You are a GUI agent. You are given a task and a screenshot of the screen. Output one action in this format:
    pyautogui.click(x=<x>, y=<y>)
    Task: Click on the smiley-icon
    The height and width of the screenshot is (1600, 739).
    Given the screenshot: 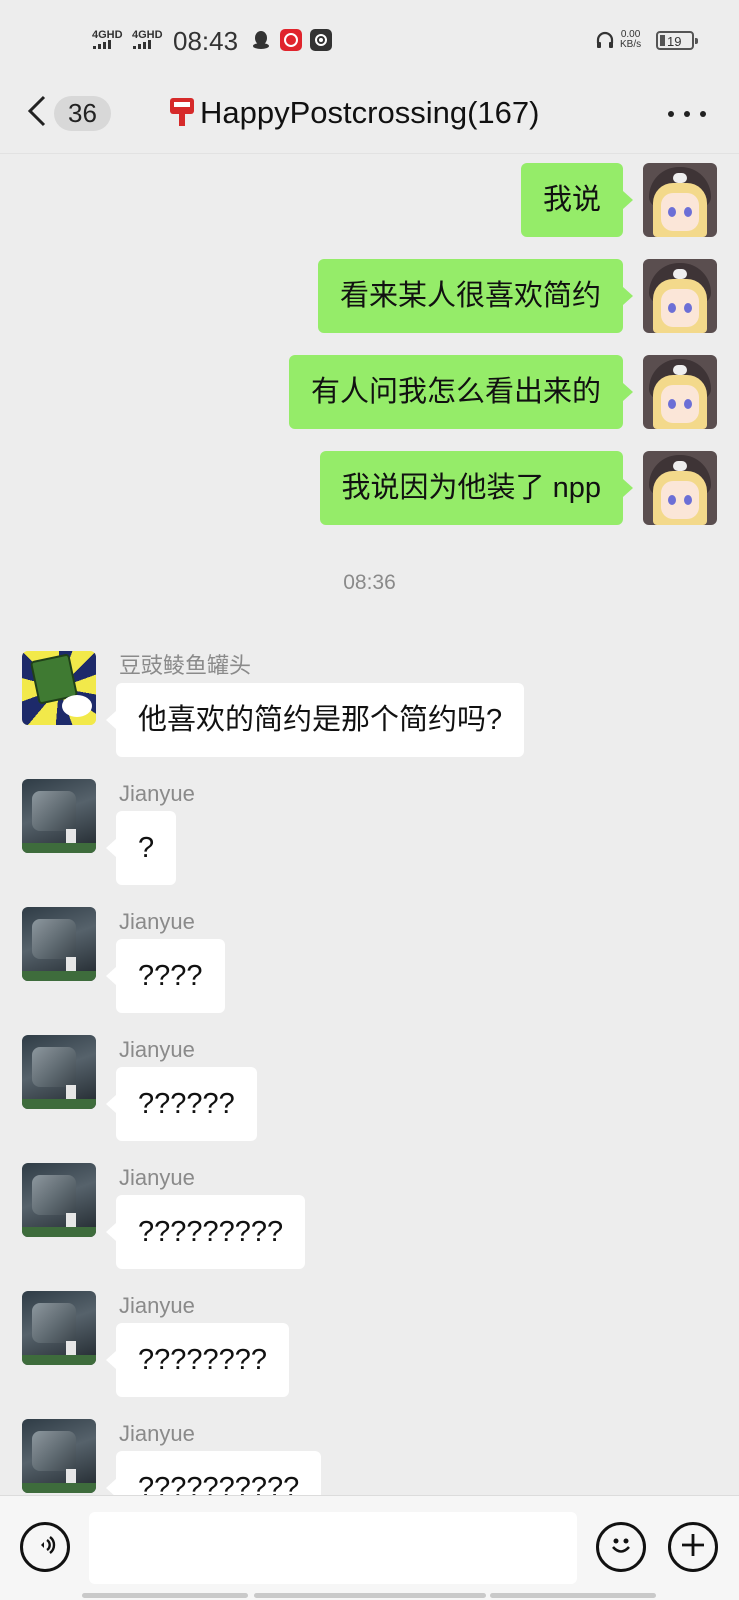 What is the action you would take?
    pyautogui.click(x=621, y=1547)
    